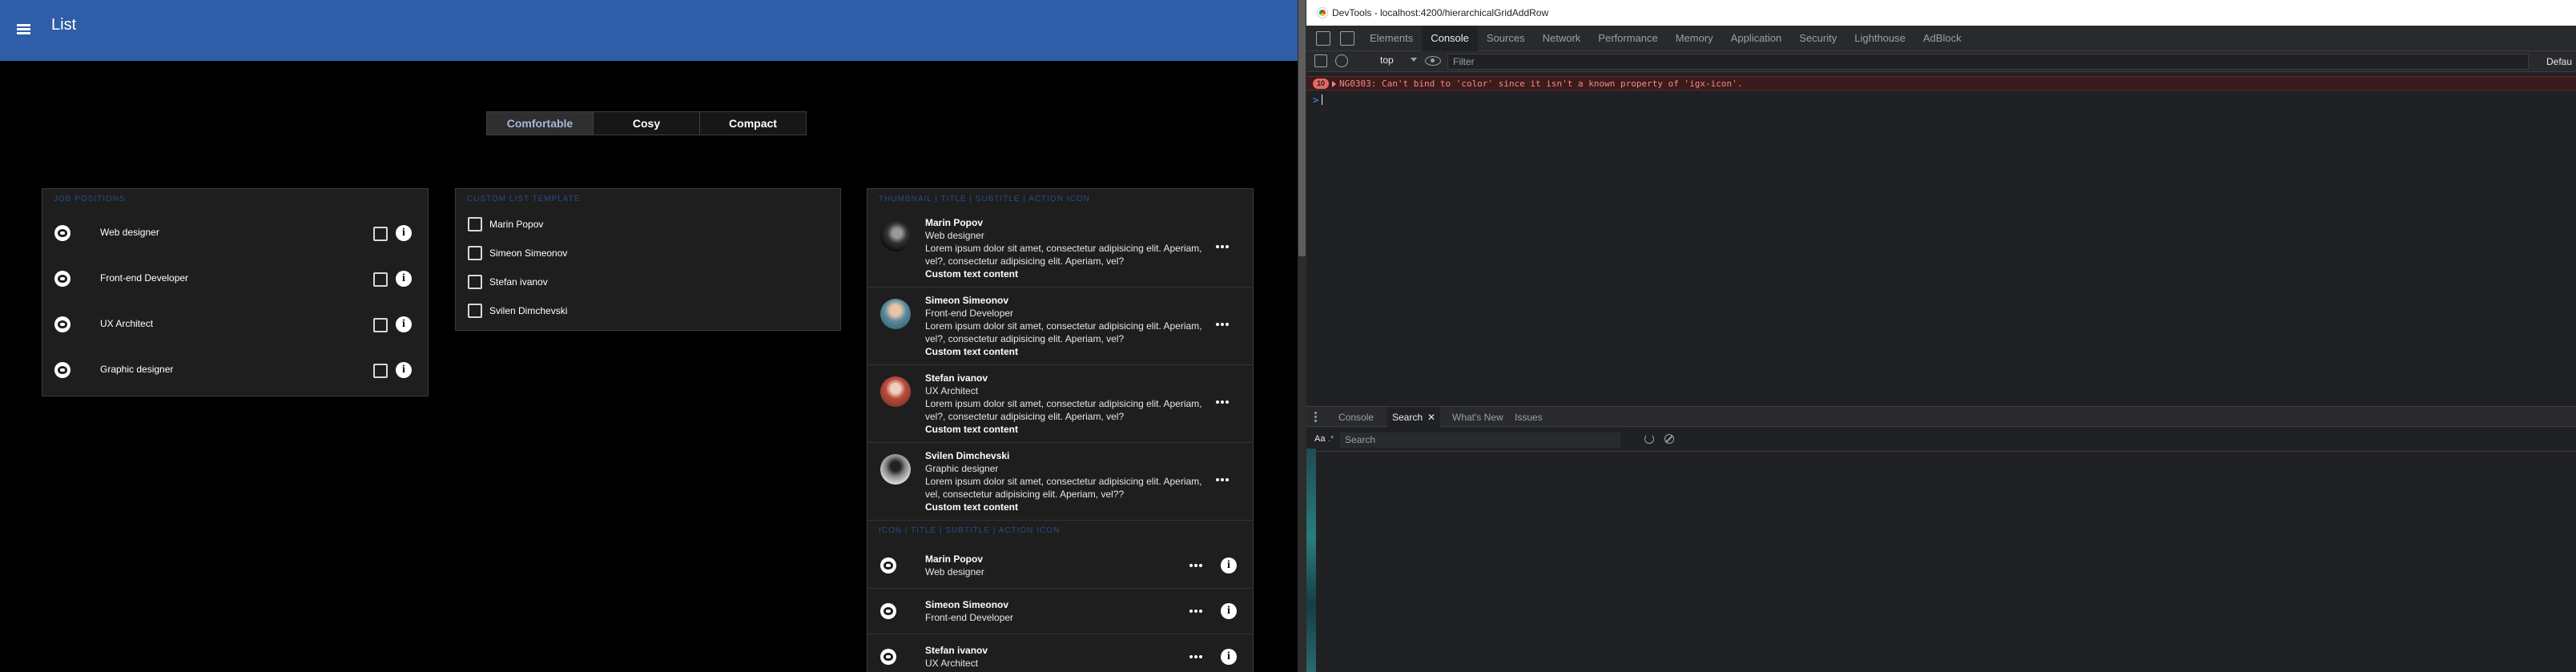  Describe the element at coordinates (1322, 13) in the screenshot. I see `chrome-icon` at that location.